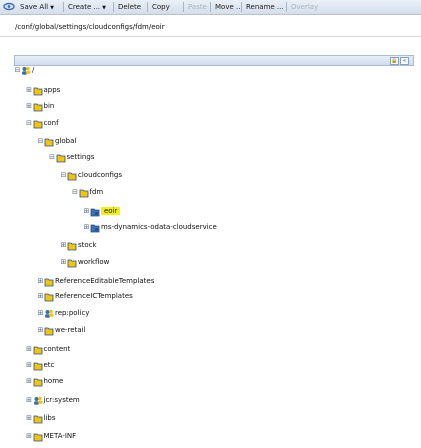 The height and width of the screenshot is (448, 421). I want to click on tree-node-label: jcr:system, so click(62, 400).